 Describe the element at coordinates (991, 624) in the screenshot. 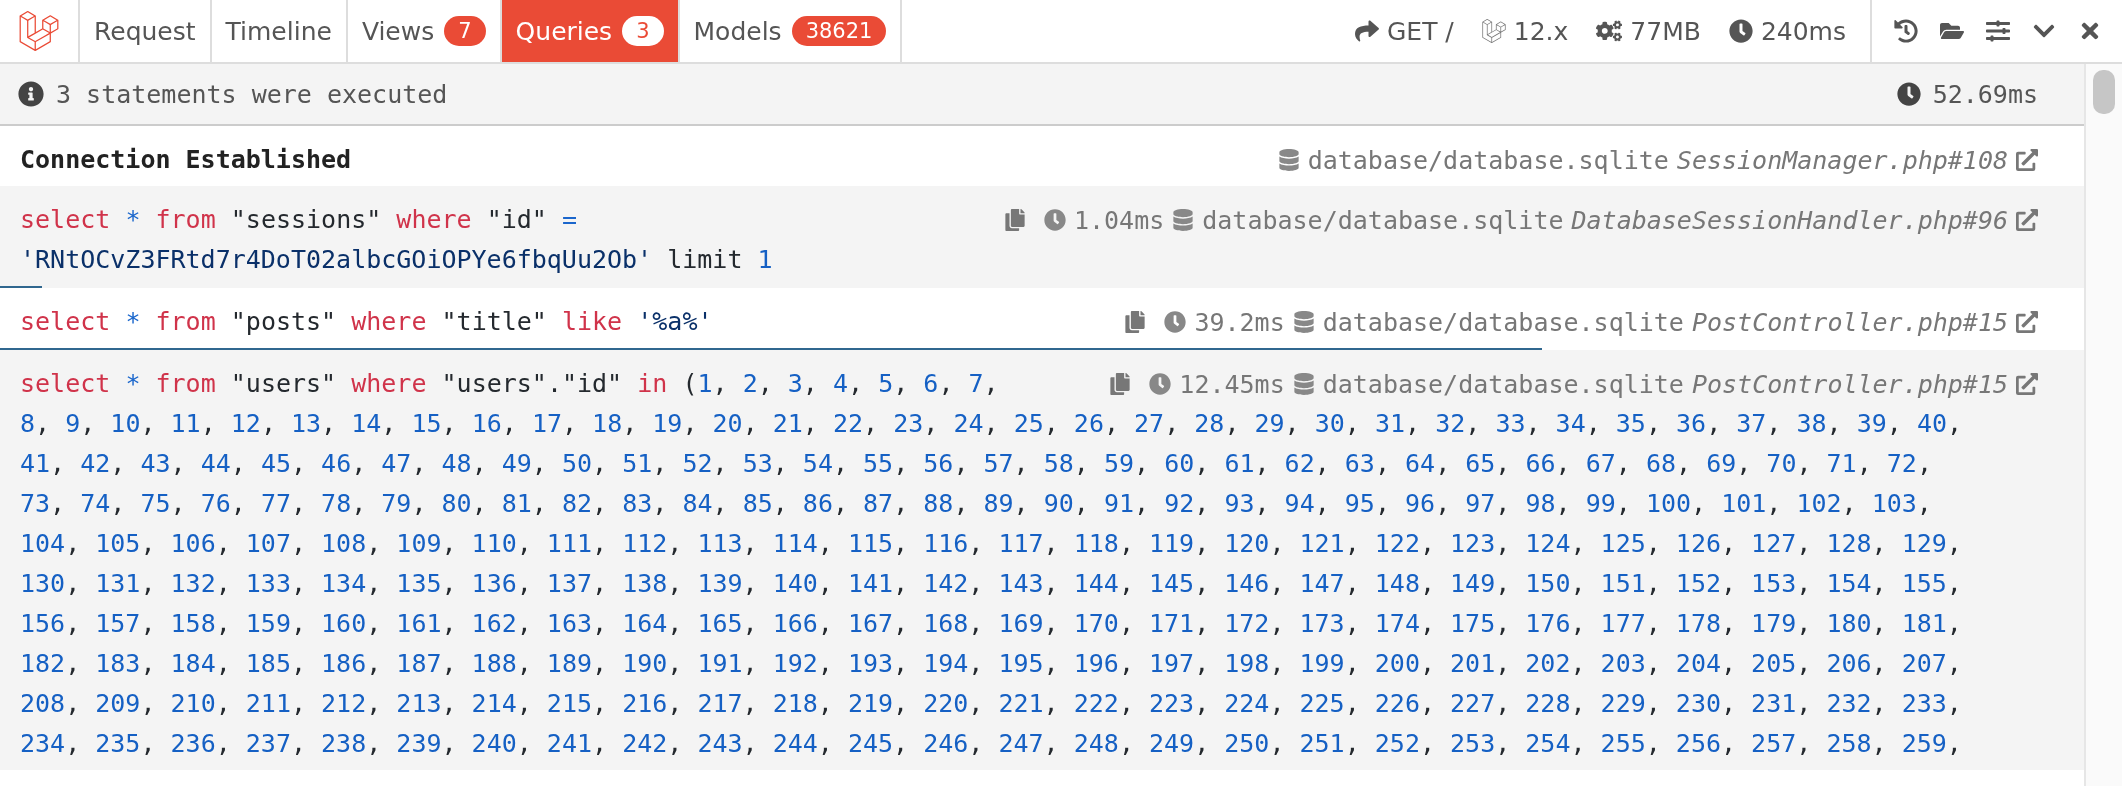

I see `sql-query-line: 156, 157, 158, 159, 160, 161, 162, 163, 164, 165, 166, 167, 168, 169, 170, 171, 172, 173, 174, 175, 176, 177, 178, 179, 180, 181,` at that location.